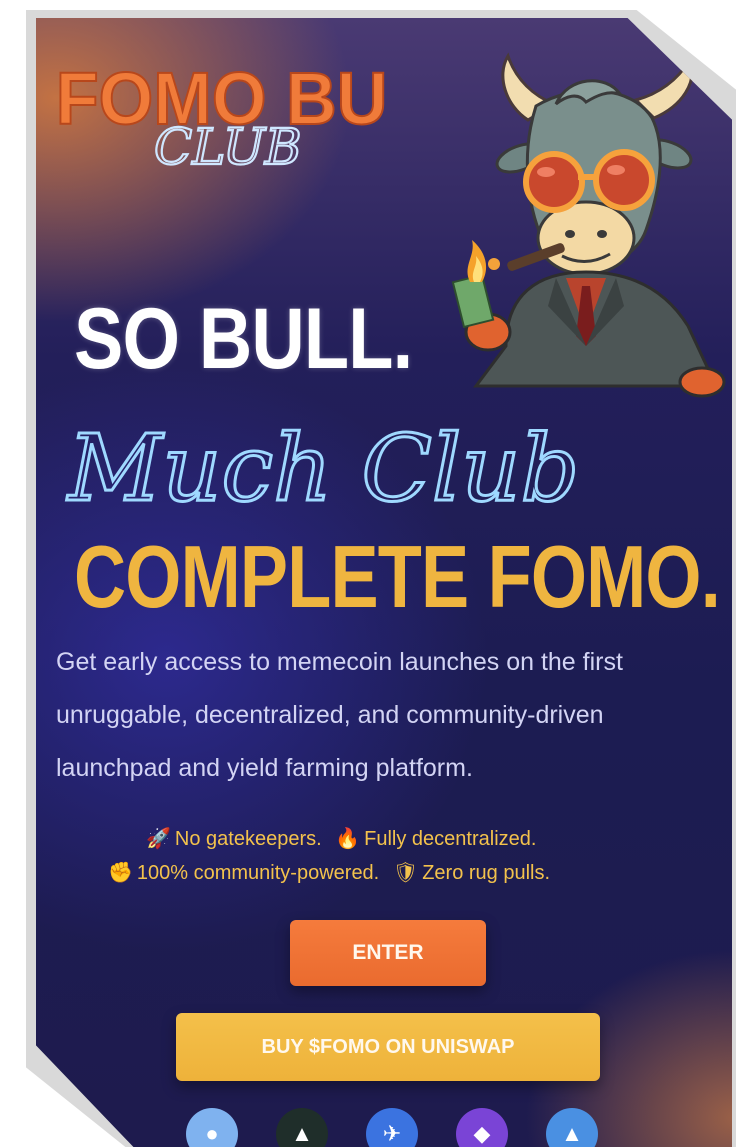 This screenshot has height=1147, width=738. What do you see at coordinates (588, 225) in the screenshot?
I see `bull-mascot-illustration` at bounding box center [588, 225].